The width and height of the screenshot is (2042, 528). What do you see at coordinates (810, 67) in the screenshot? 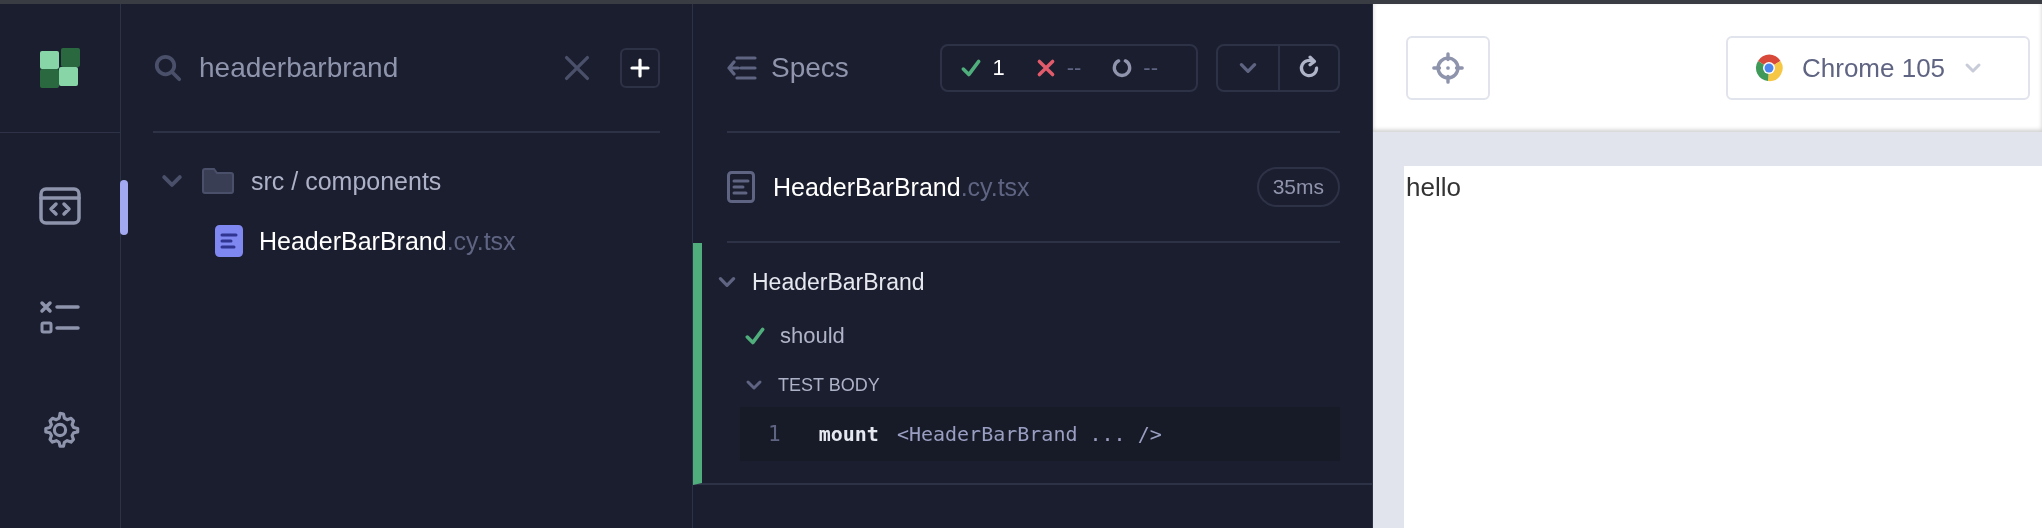
I see `panel-title: Specs` at bounding box center [810, 67].